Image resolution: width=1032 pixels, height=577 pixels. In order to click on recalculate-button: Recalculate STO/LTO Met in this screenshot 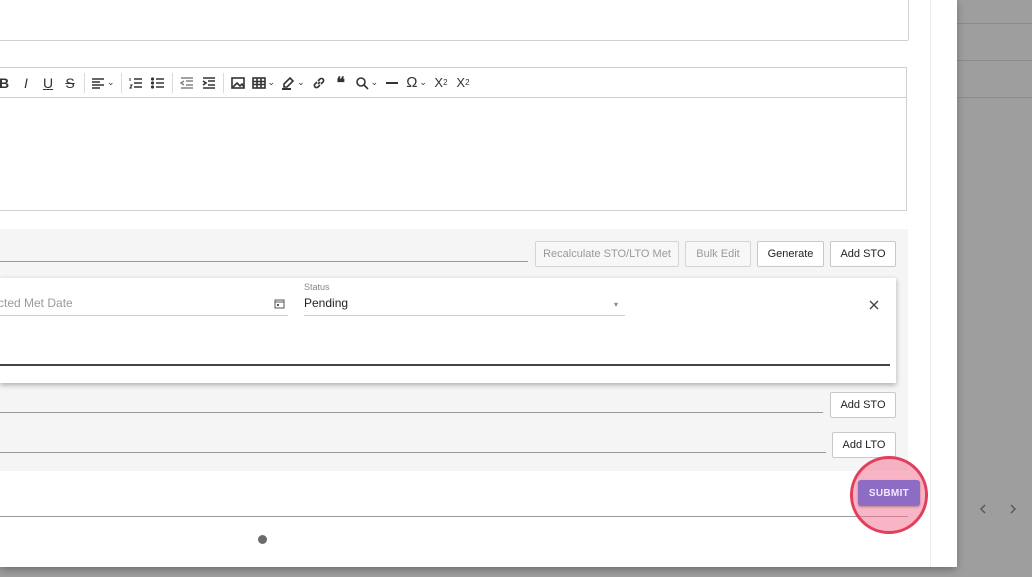, I will do `click(607, 254)`.